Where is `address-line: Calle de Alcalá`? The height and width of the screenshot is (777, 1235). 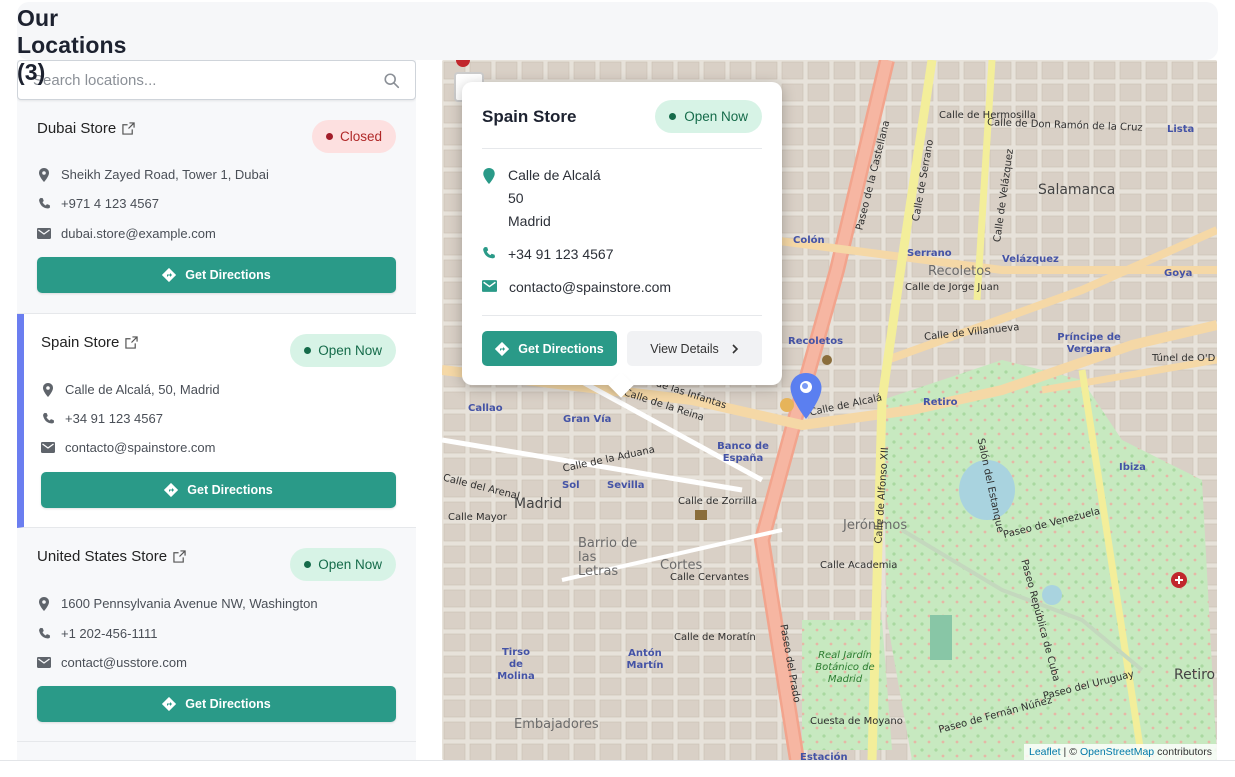 address-line: Calle de Alcalá is located at coordinates (554, 175).